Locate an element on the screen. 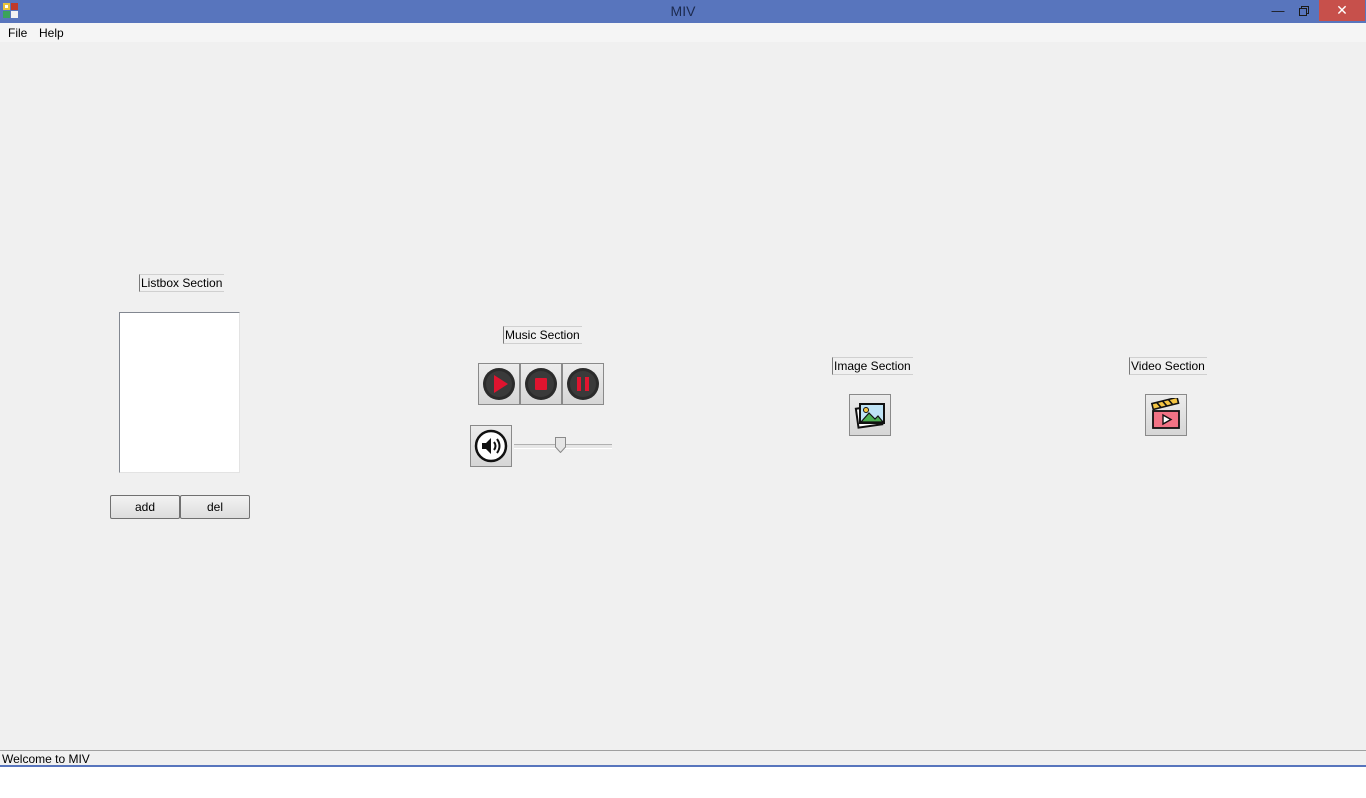 The width and height of the screenshot is (1366, 798). del-button: del is located at coordinates (215, 507).